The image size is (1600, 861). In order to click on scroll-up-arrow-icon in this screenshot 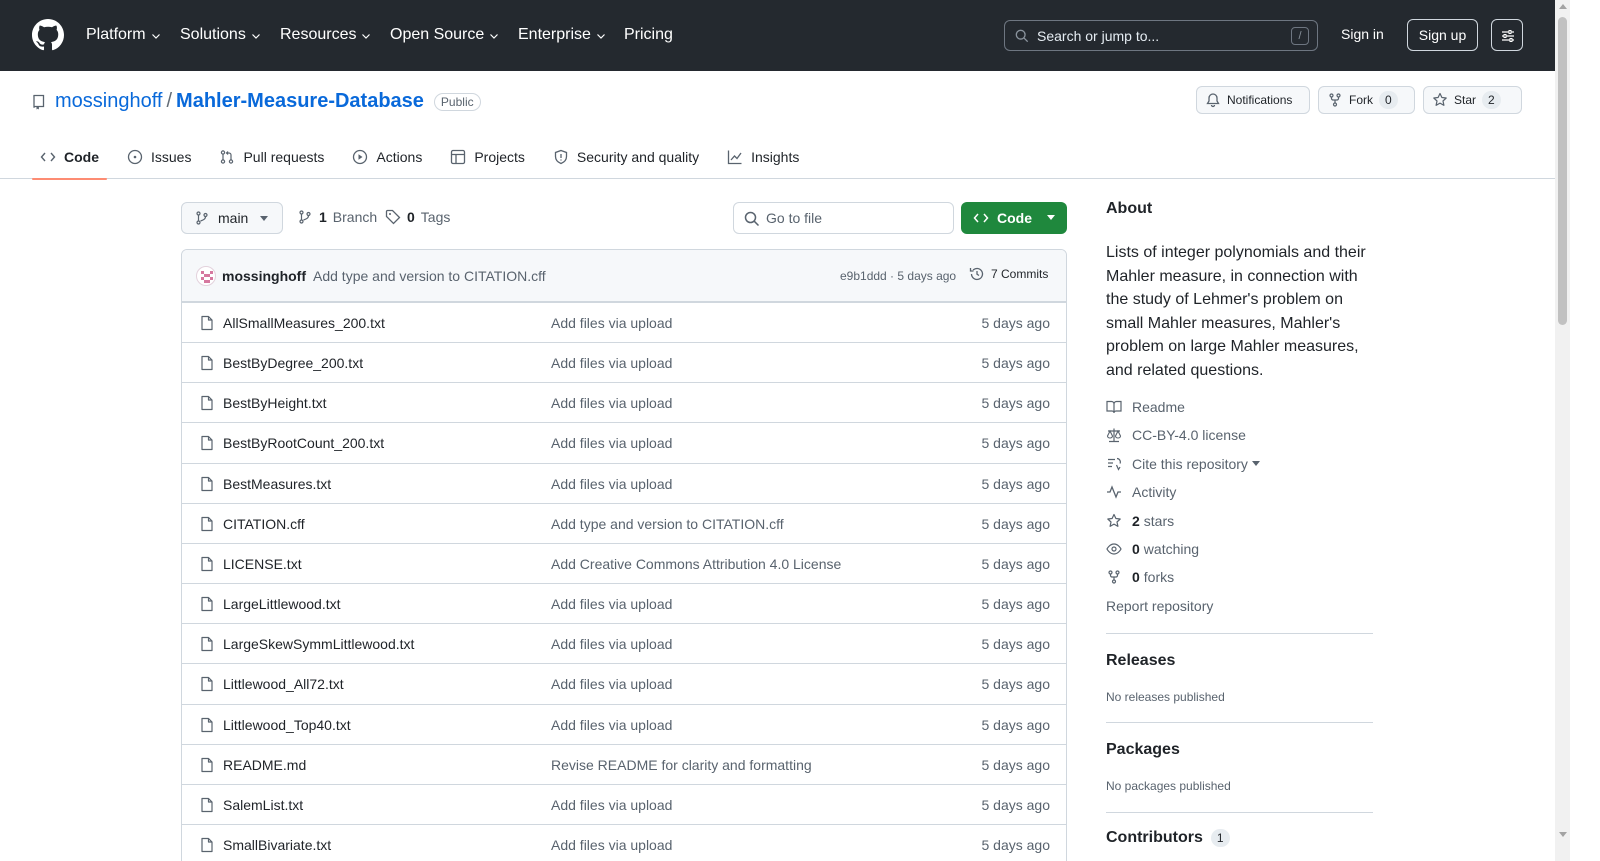, I will do `click(1563, 6)`.